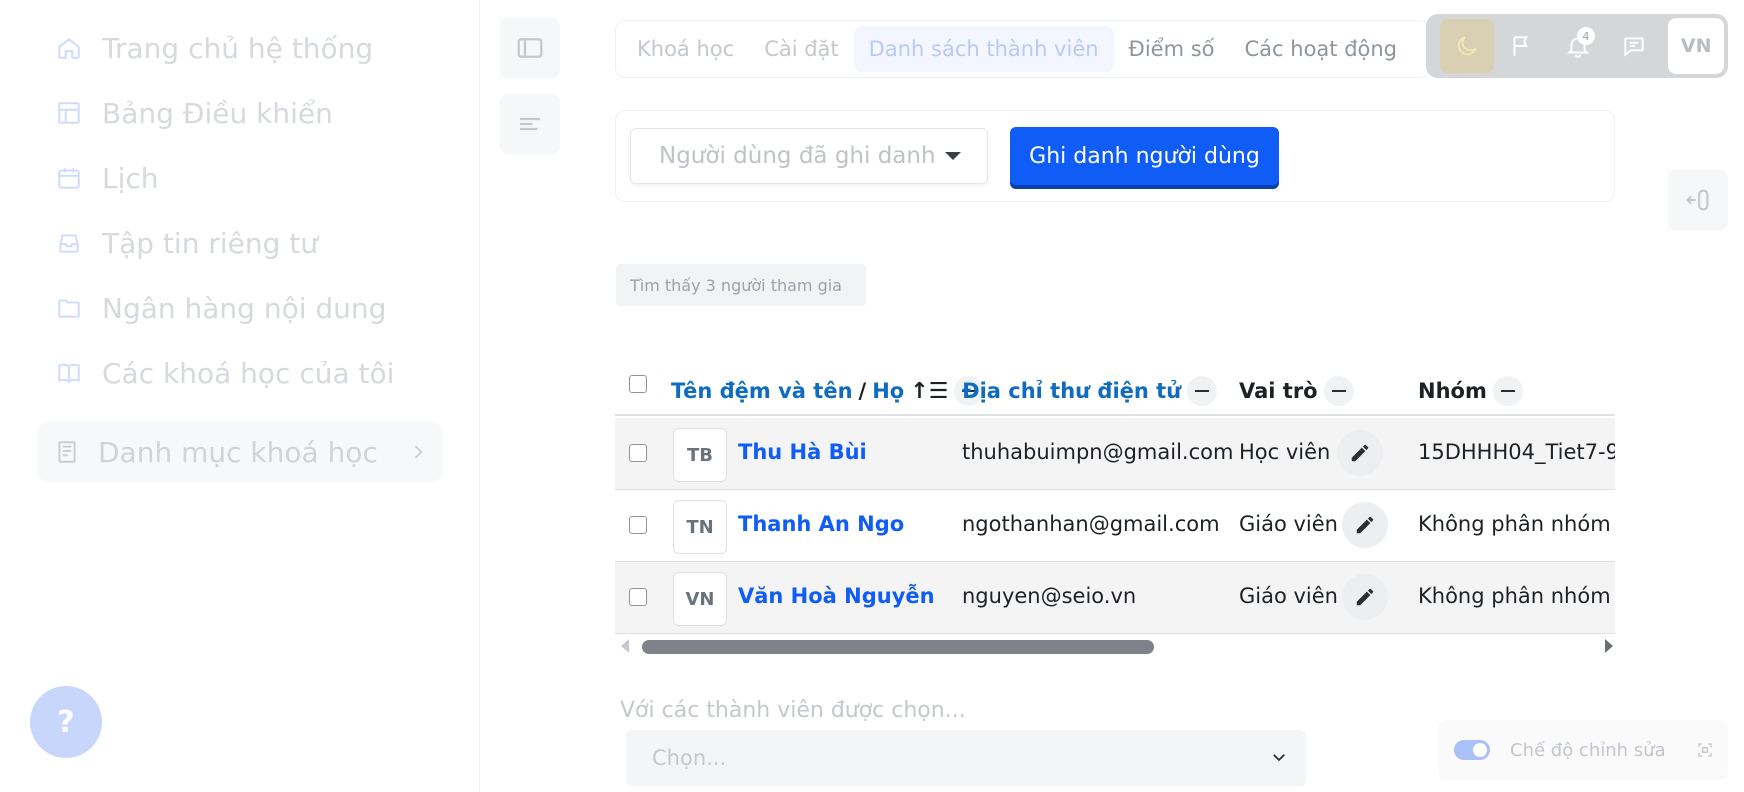 The width and height of the screenshot is (1744, 792). Describe the element at coordinates (1452, 391) in the screenshot. I see `header-group-label: Nhóm` at that location.